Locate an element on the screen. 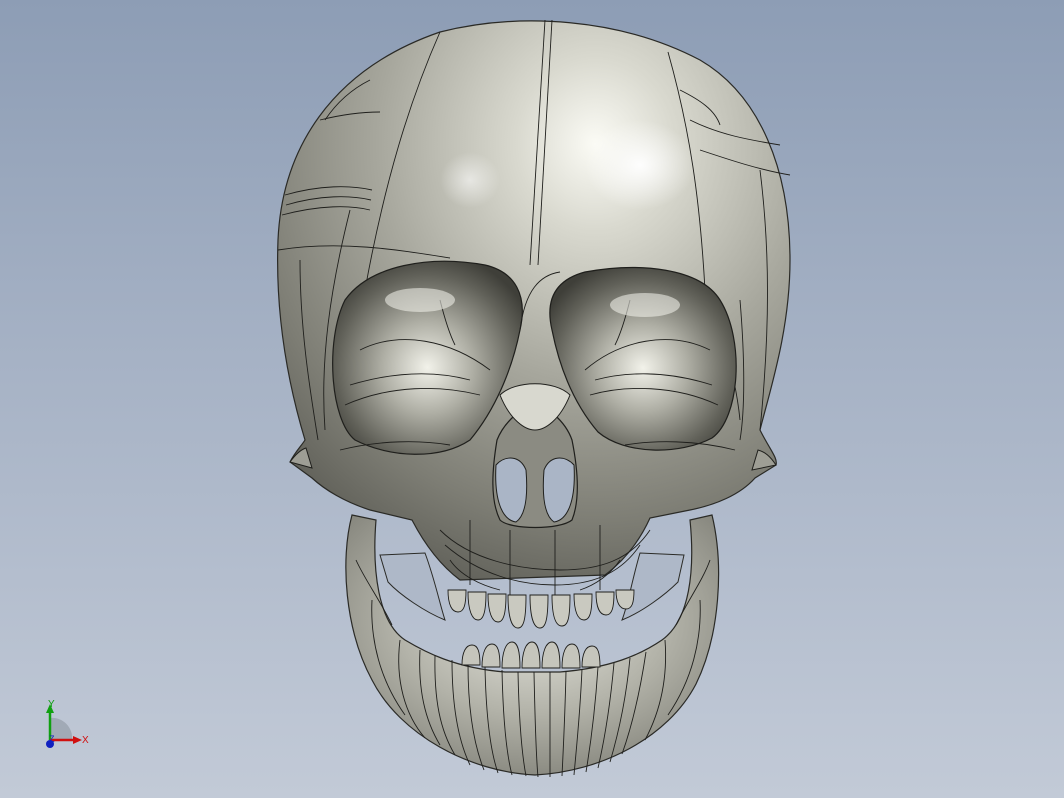  x-axis-label: X is located at coordinates (85, 740).